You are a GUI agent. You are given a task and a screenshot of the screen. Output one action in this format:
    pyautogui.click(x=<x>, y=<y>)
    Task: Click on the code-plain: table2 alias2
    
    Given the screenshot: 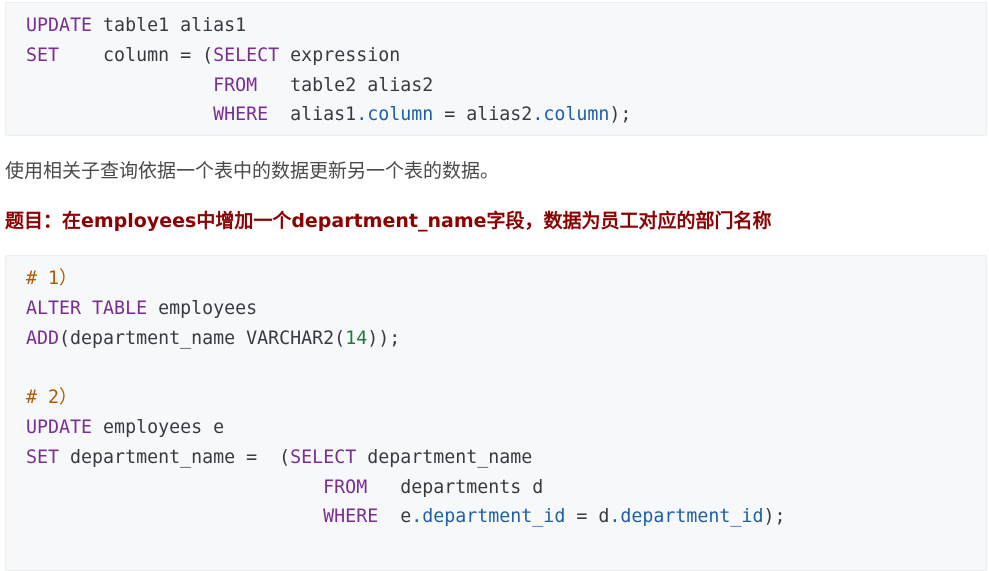 What is the action you would take?
    pyautogui.click(x=345, y=85)
    